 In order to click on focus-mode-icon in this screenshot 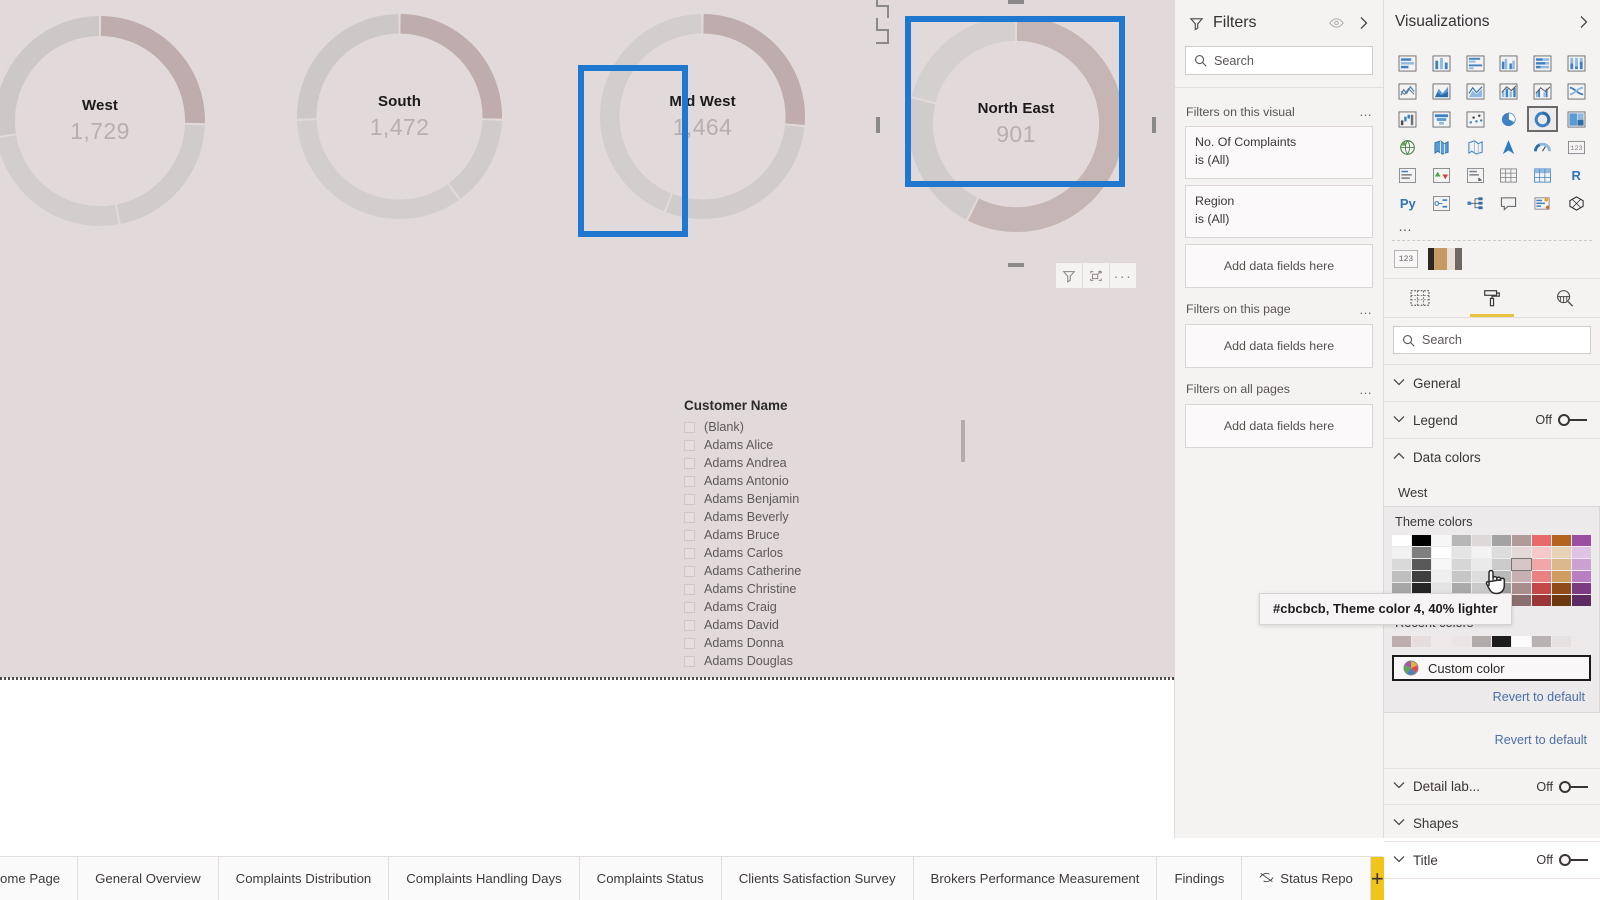, I will do `click(1096, 275)`.